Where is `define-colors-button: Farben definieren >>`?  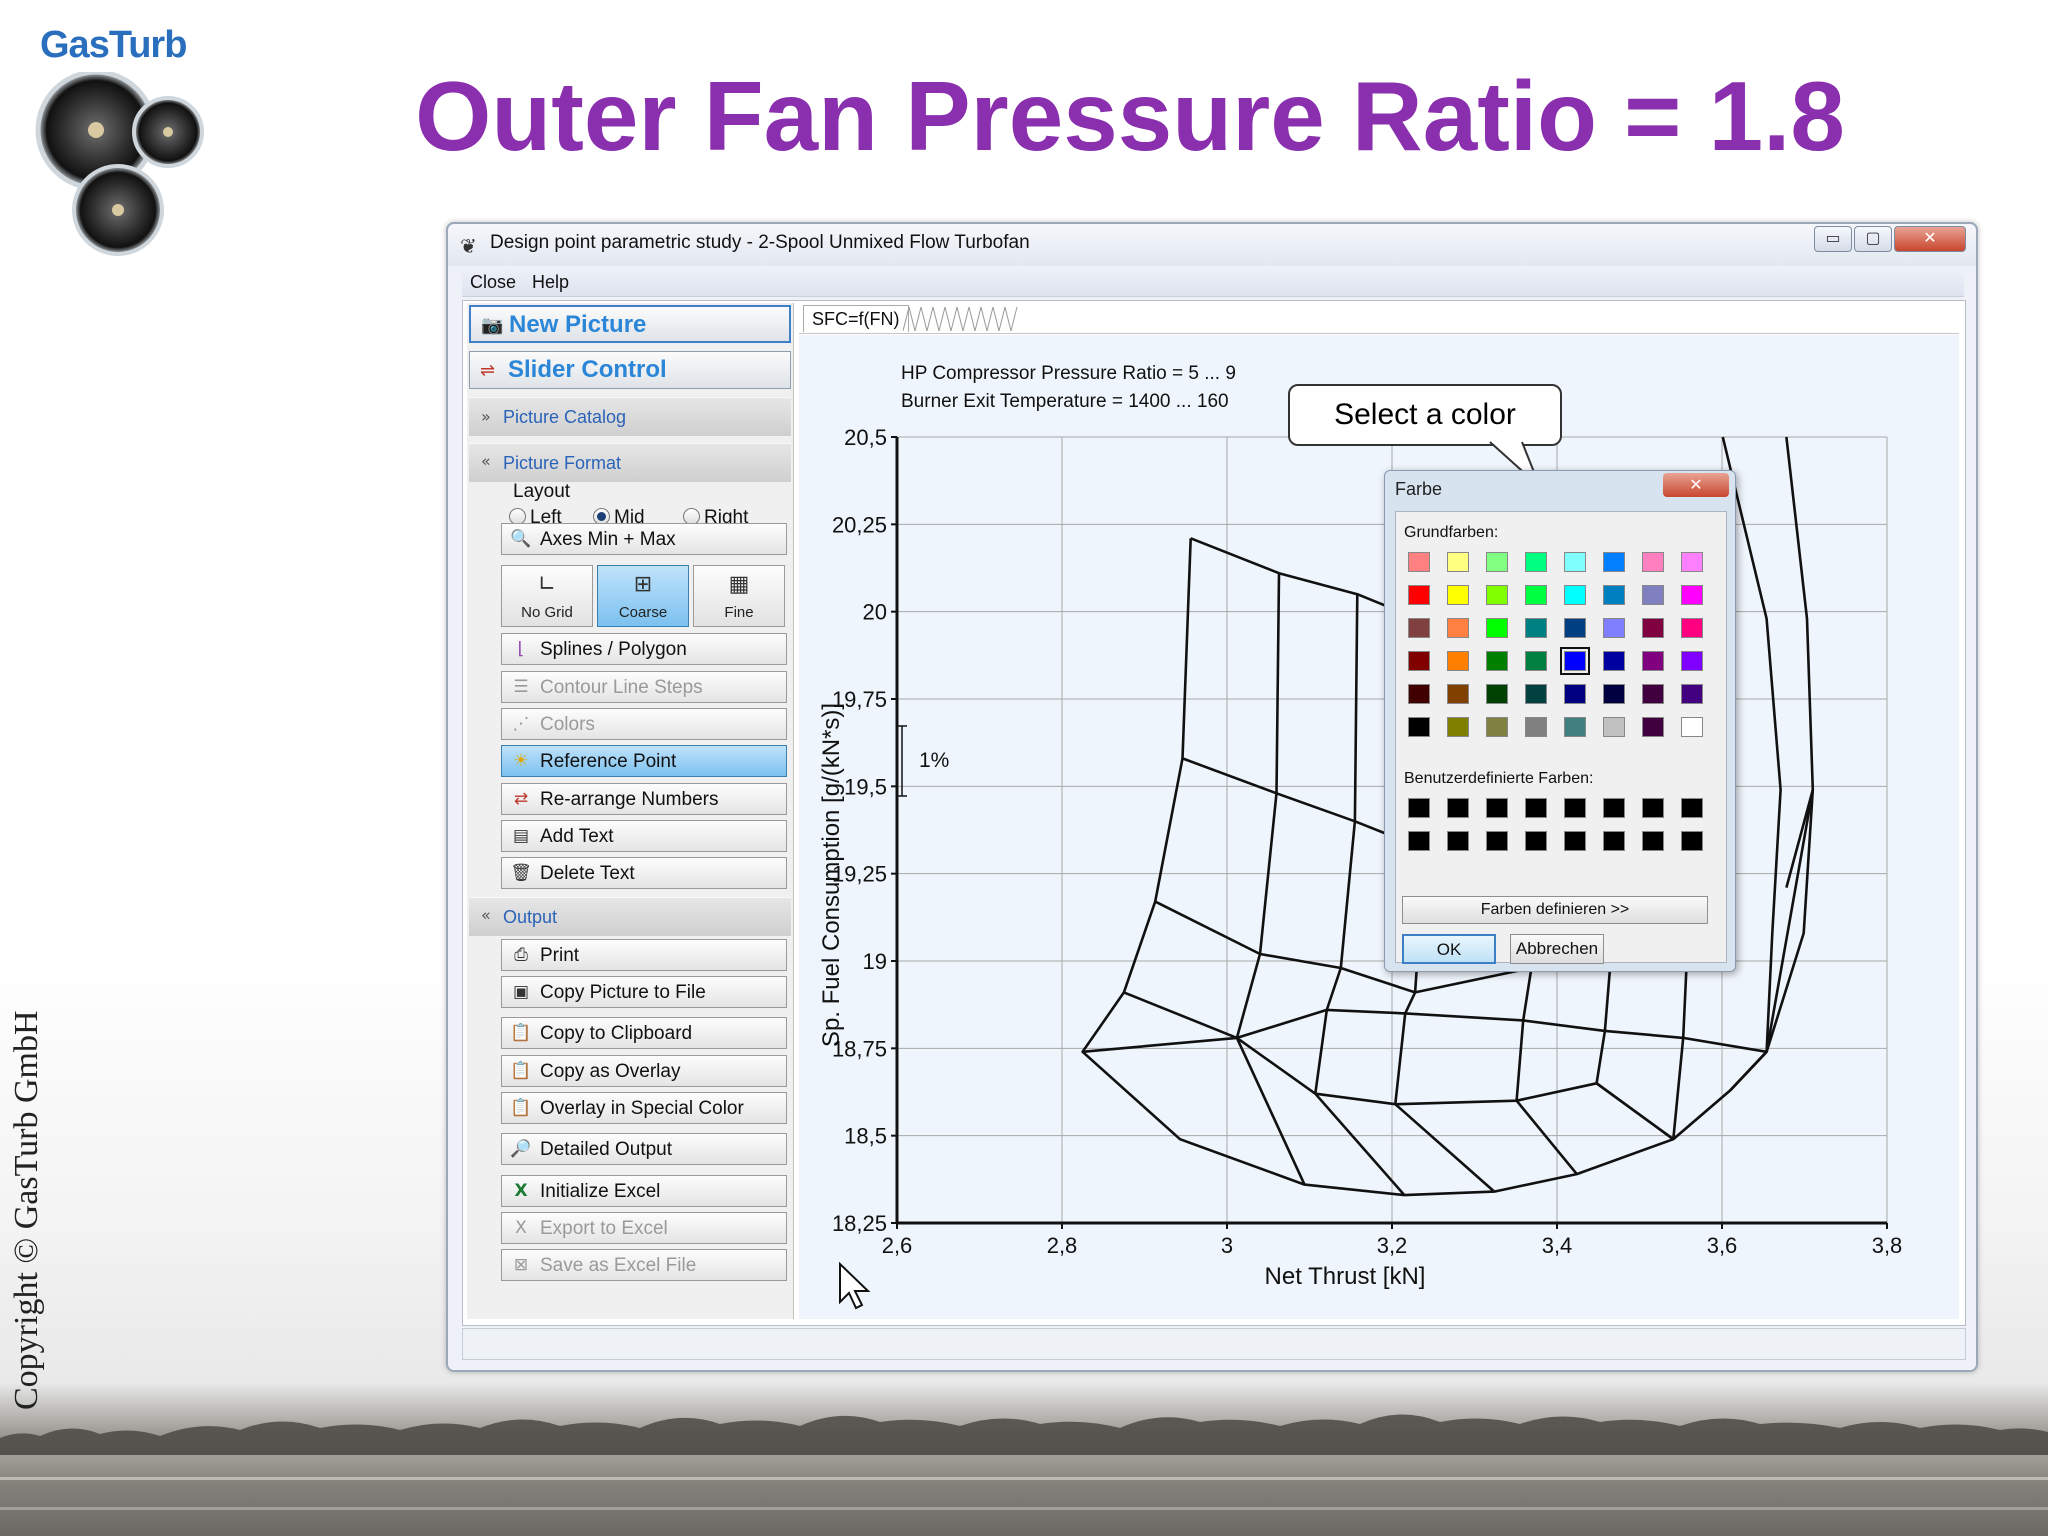
define-colors-button: Farben definieren >> is located at coordinates (1555, 910).